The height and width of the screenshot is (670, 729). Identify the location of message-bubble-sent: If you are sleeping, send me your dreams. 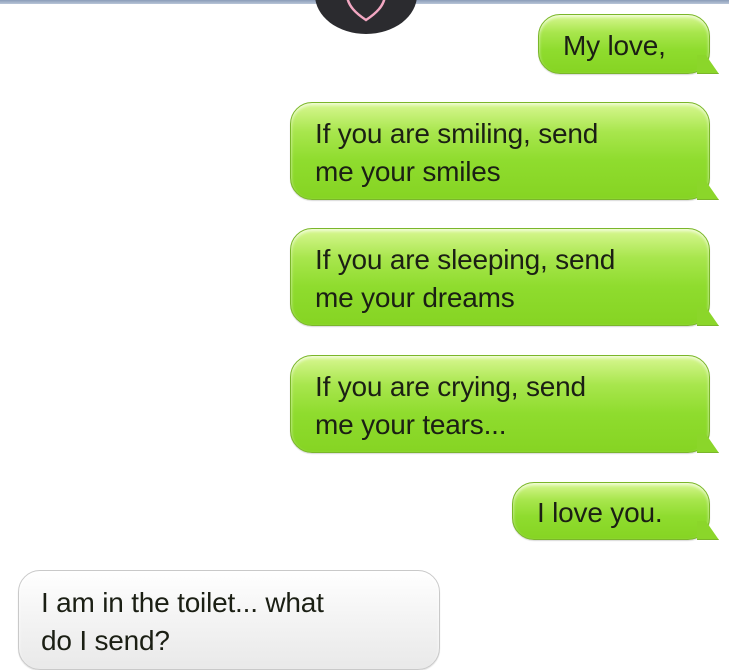
(500, 277).